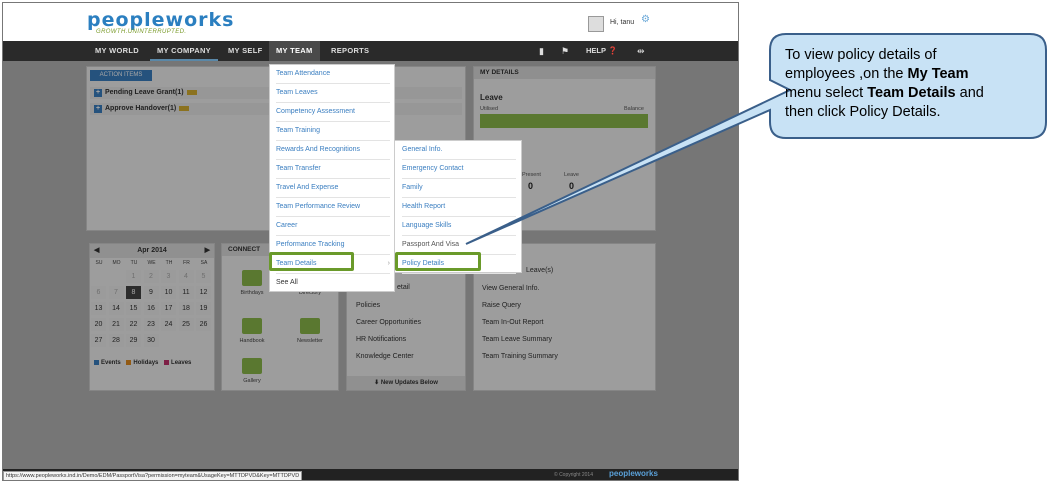 This screenshot has height=483, width=1049. Describe the element at coordinates (846, 74) in the screenshot. I see `callout-fragment: employees ,on the` at that location.